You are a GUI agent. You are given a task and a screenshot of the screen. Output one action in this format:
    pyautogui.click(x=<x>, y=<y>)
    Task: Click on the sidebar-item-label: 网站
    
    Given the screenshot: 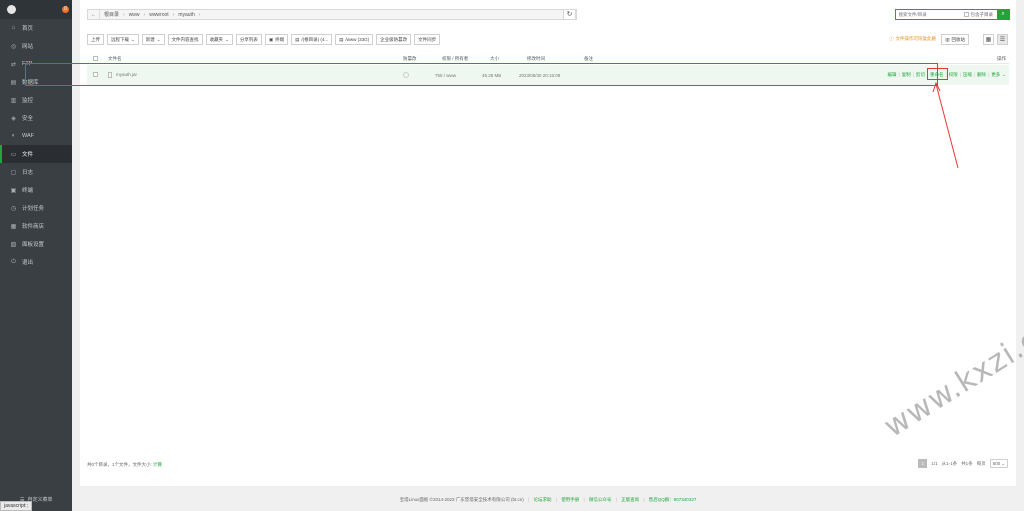 What is the action you would take?
    pyautogui.click(x=28, y=47)
    